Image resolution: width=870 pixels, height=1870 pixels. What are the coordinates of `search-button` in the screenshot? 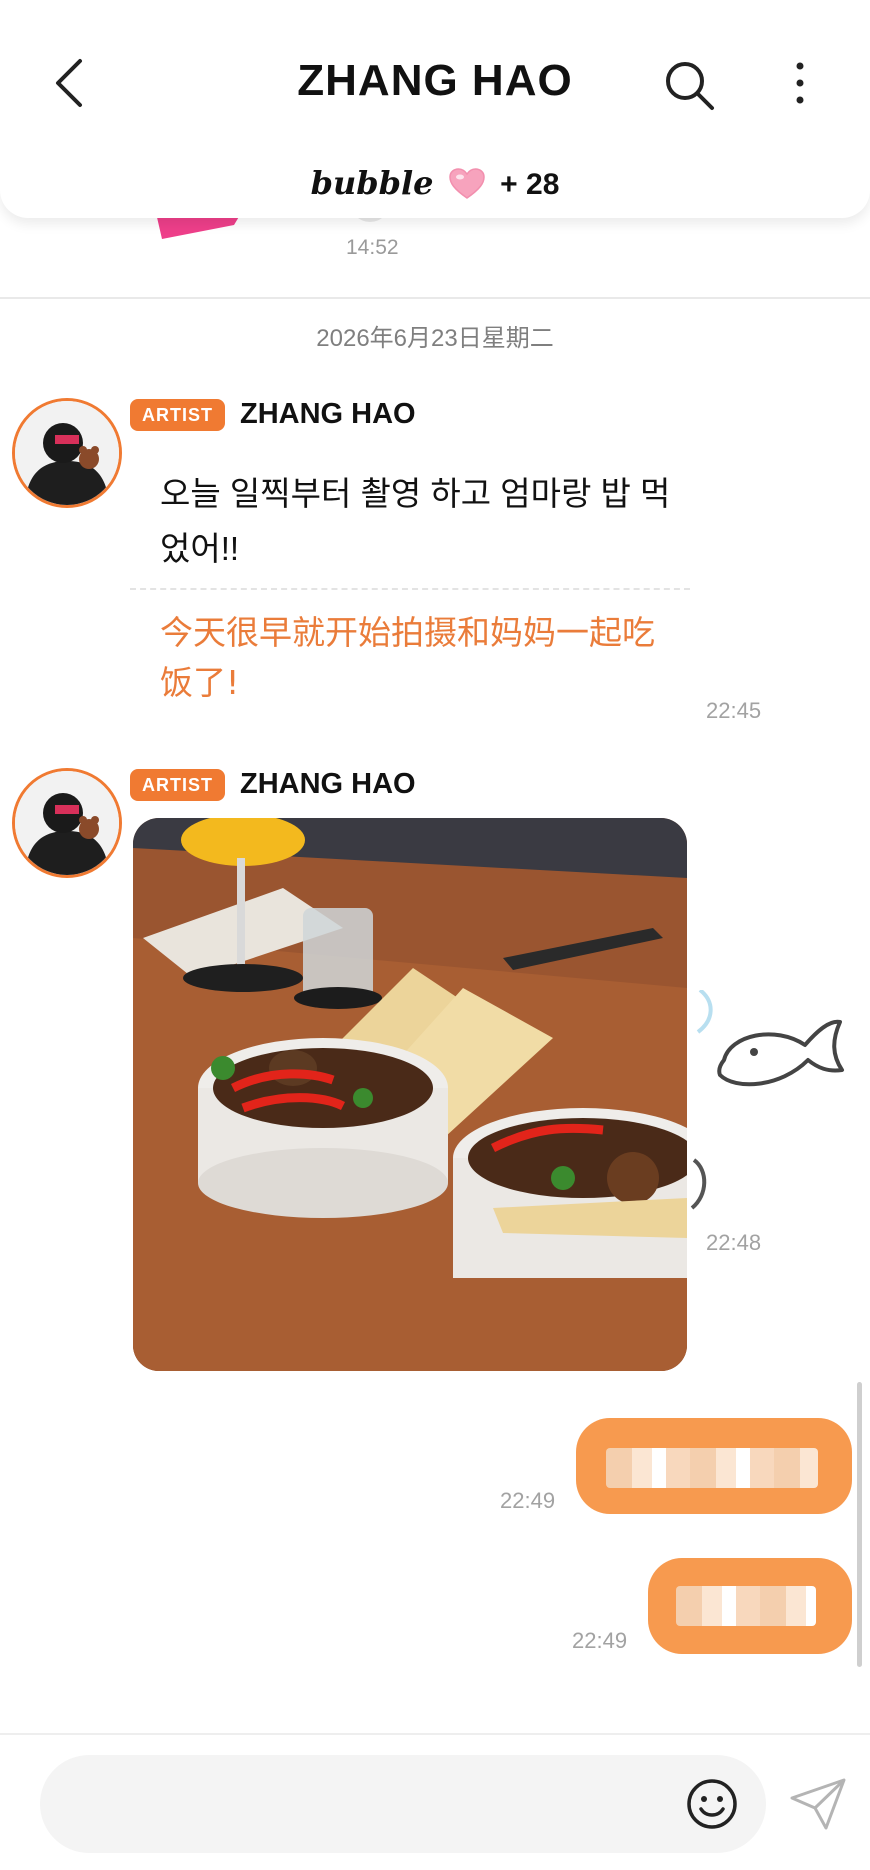 It's located at (689, 85).